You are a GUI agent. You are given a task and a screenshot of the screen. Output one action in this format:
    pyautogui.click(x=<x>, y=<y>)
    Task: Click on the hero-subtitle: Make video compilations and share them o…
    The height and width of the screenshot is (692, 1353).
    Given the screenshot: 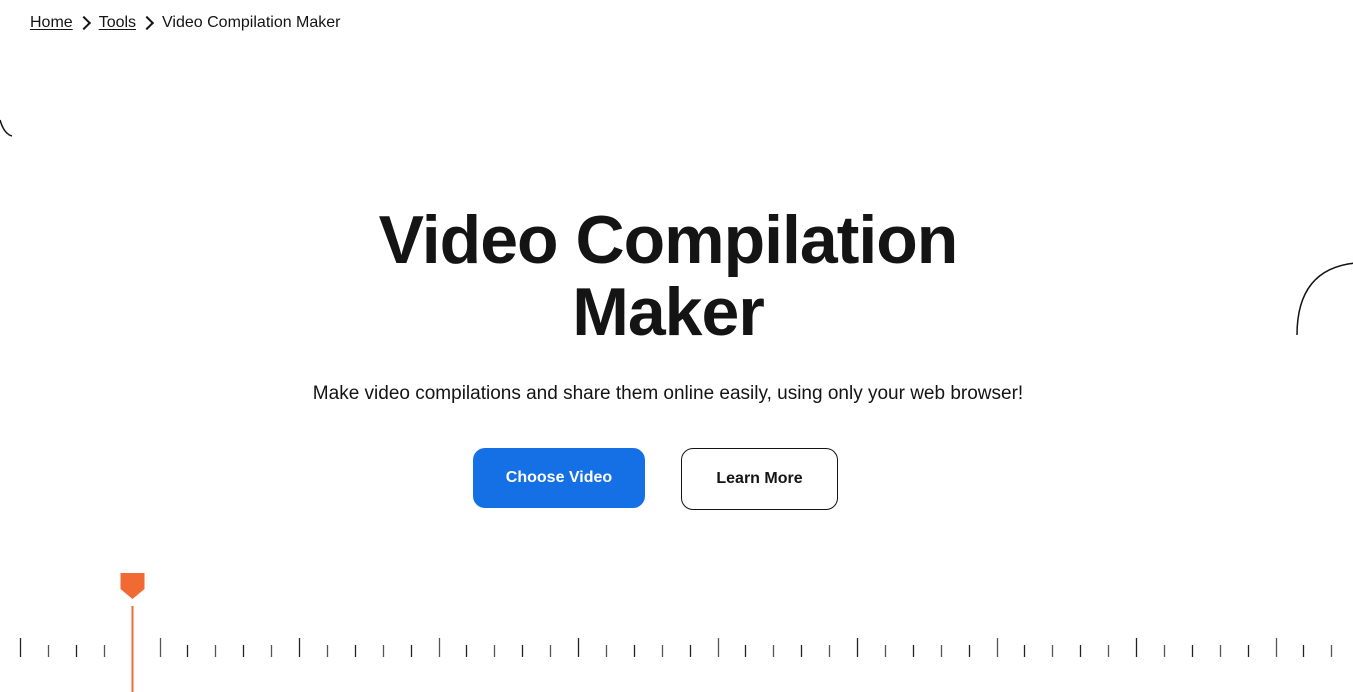 What is the action you would take?
    pyautogui.click(x=668, y=393)
    